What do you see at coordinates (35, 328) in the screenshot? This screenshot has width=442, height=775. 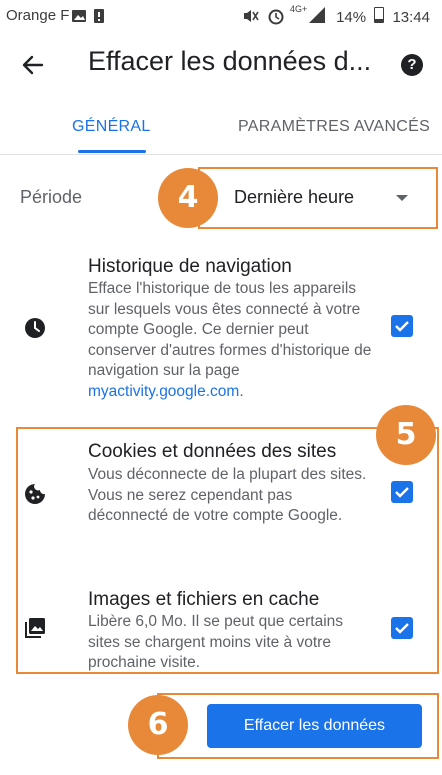 I see `clock-icon` at bounding box center [35, 328].